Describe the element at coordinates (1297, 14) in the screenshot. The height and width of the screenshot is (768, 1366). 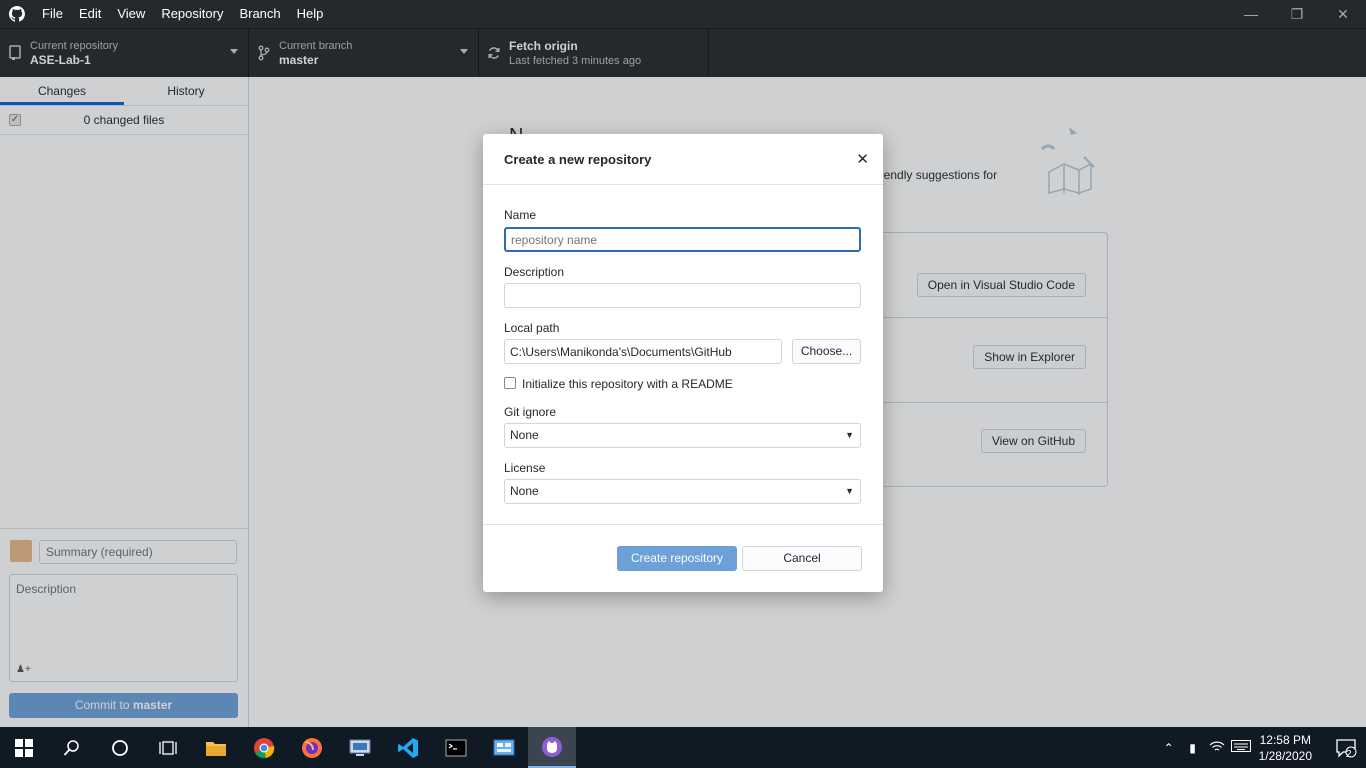
I see `restore-button: ❐` at that location.